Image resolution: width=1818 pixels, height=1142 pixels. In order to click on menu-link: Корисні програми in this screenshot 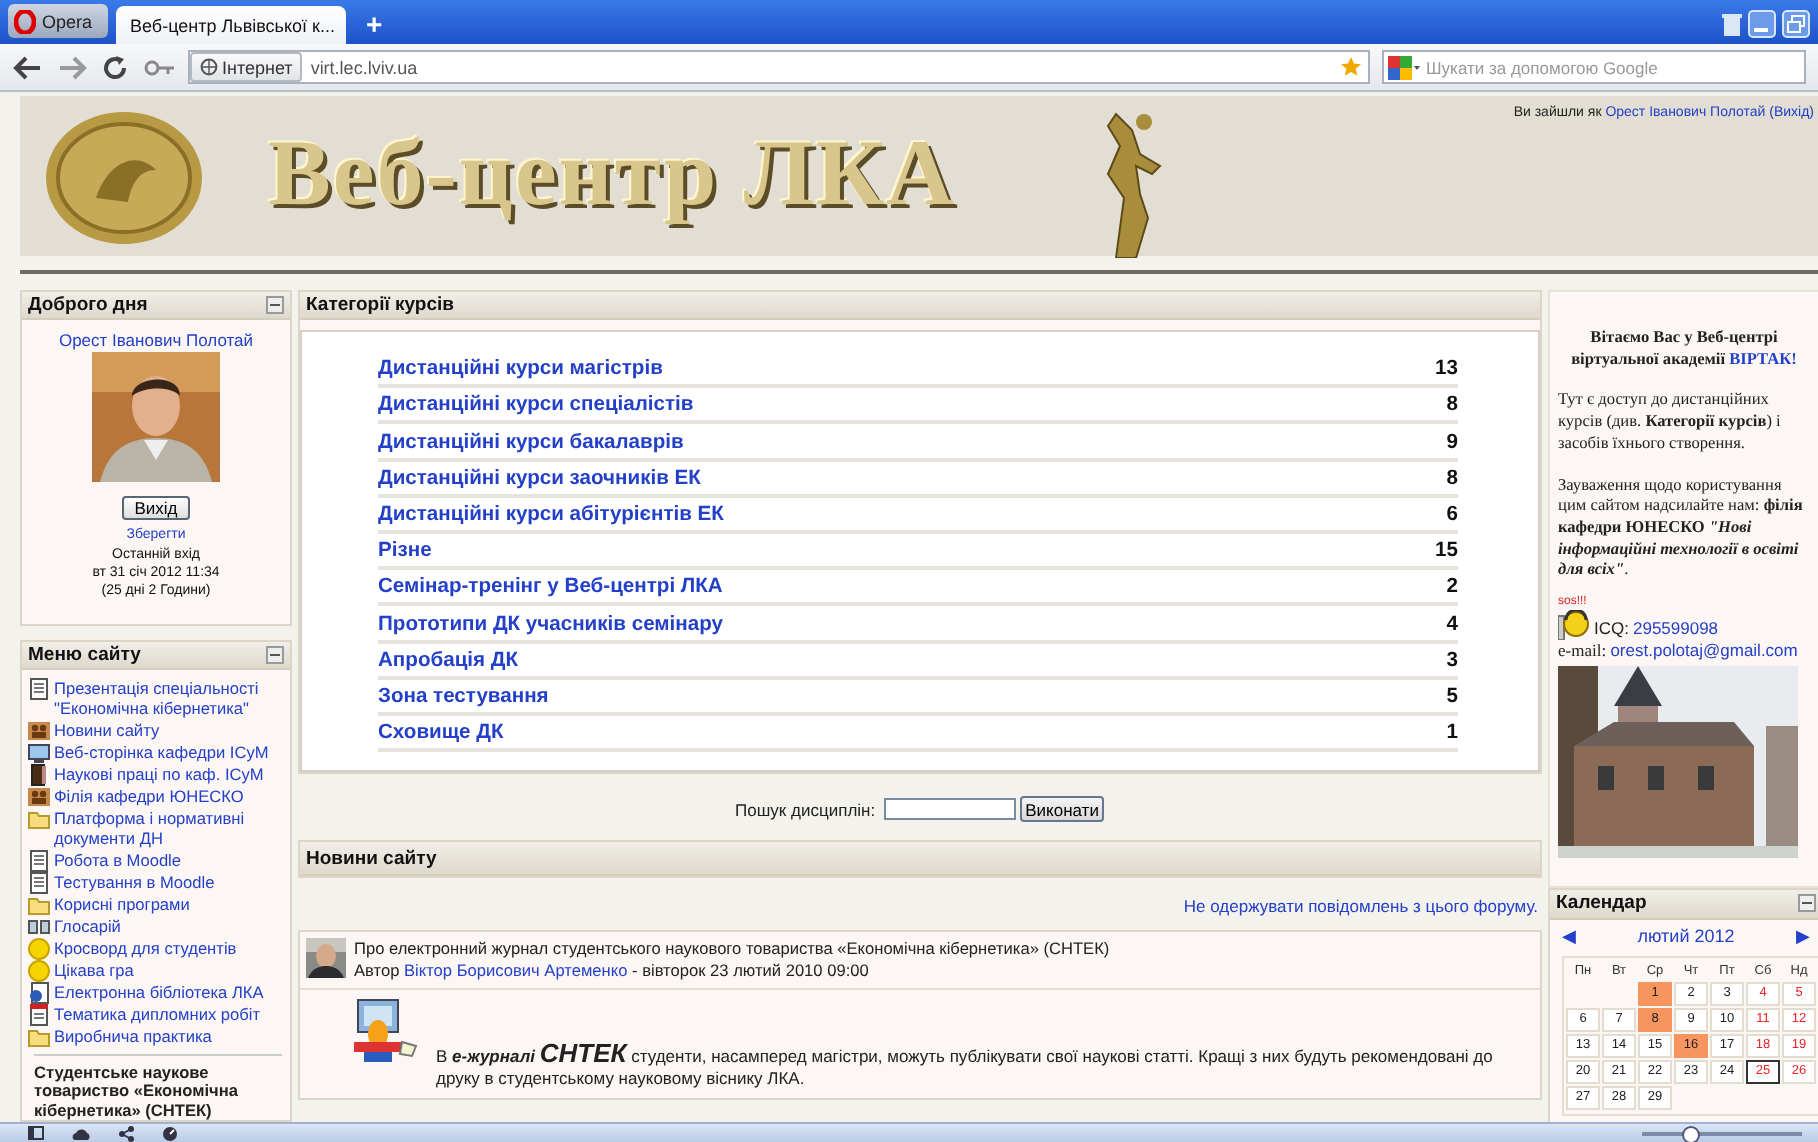, I will do `click(122, 904)`.